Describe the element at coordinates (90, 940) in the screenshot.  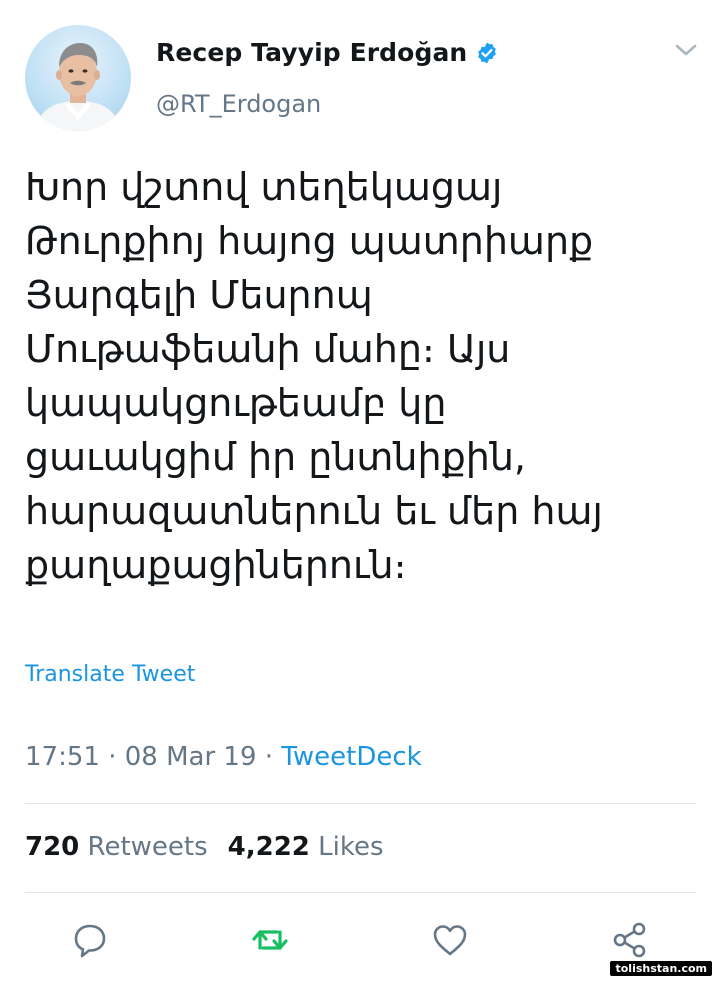
I see `comment-icon` at that location.